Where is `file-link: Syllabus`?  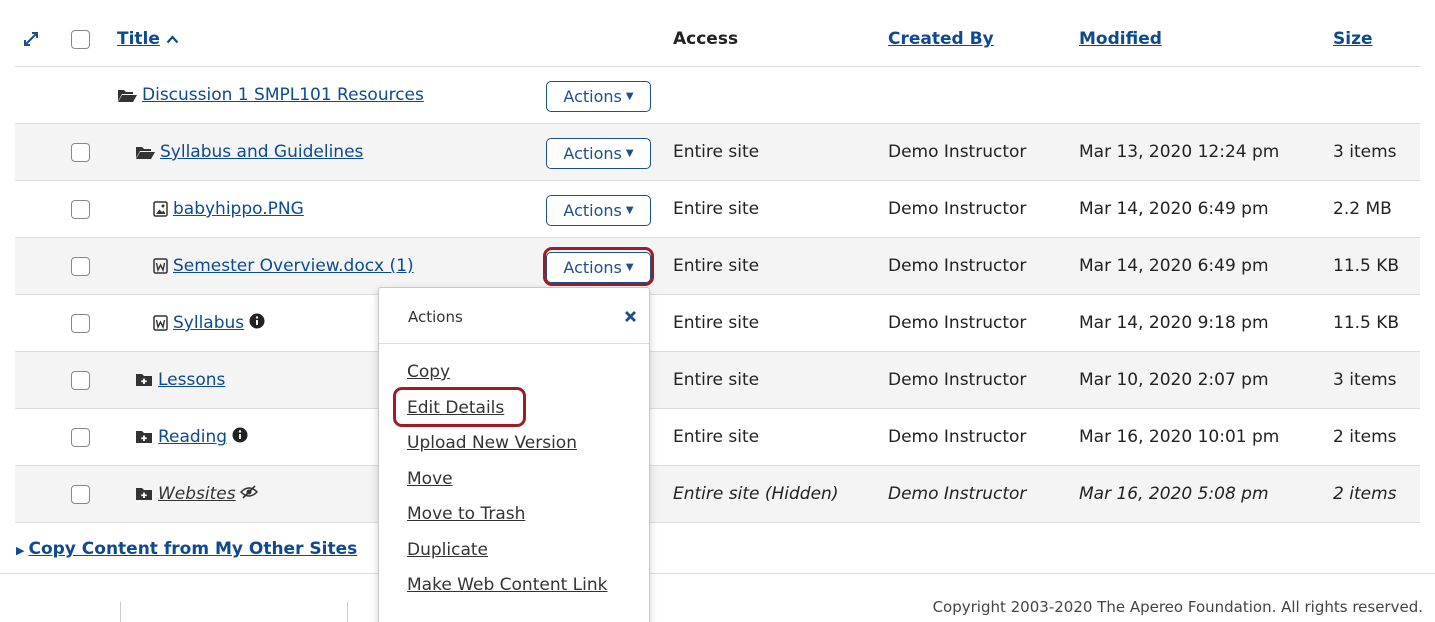 file-link: Syllabus is located at coordinates (208, 323).